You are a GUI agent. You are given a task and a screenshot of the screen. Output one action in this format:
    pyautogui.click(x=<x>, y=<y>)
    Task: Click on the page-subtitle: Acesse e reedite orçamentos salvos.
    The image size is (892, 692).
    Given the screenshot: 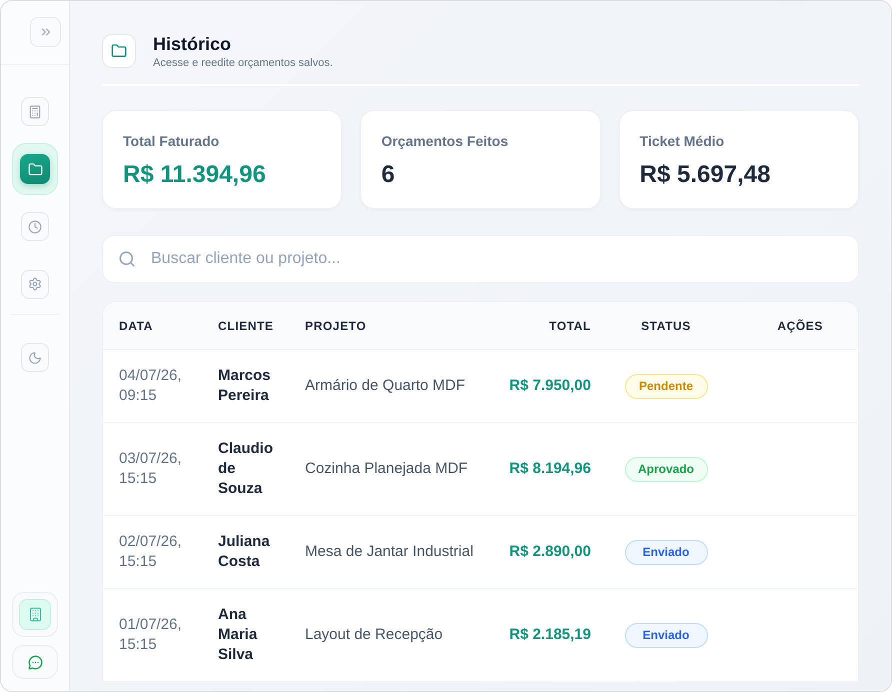 What is the action you would take?
    pyautogui.click(x=243, y=63)
    